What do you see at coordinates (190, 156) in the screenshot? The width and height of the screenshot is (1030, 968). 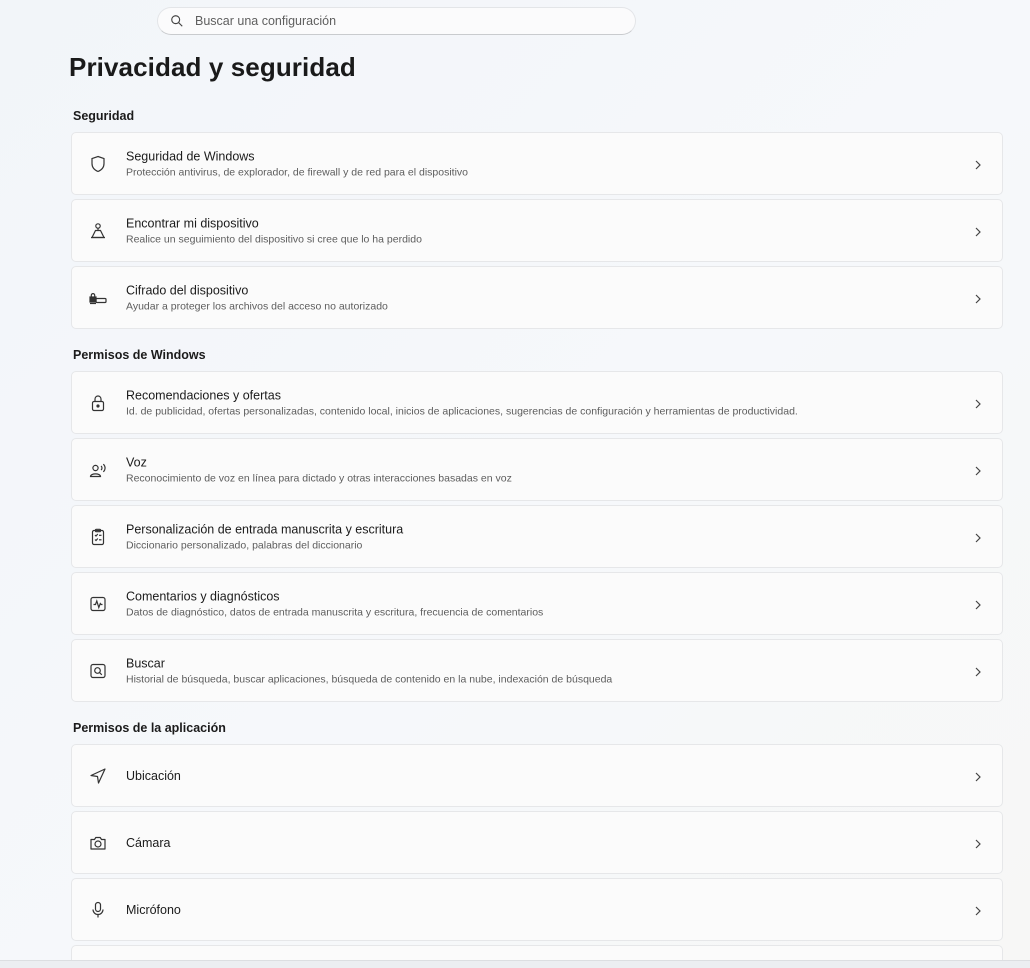 I see `item-title: Seguridad de Windows` at bounding box center [190, 156].